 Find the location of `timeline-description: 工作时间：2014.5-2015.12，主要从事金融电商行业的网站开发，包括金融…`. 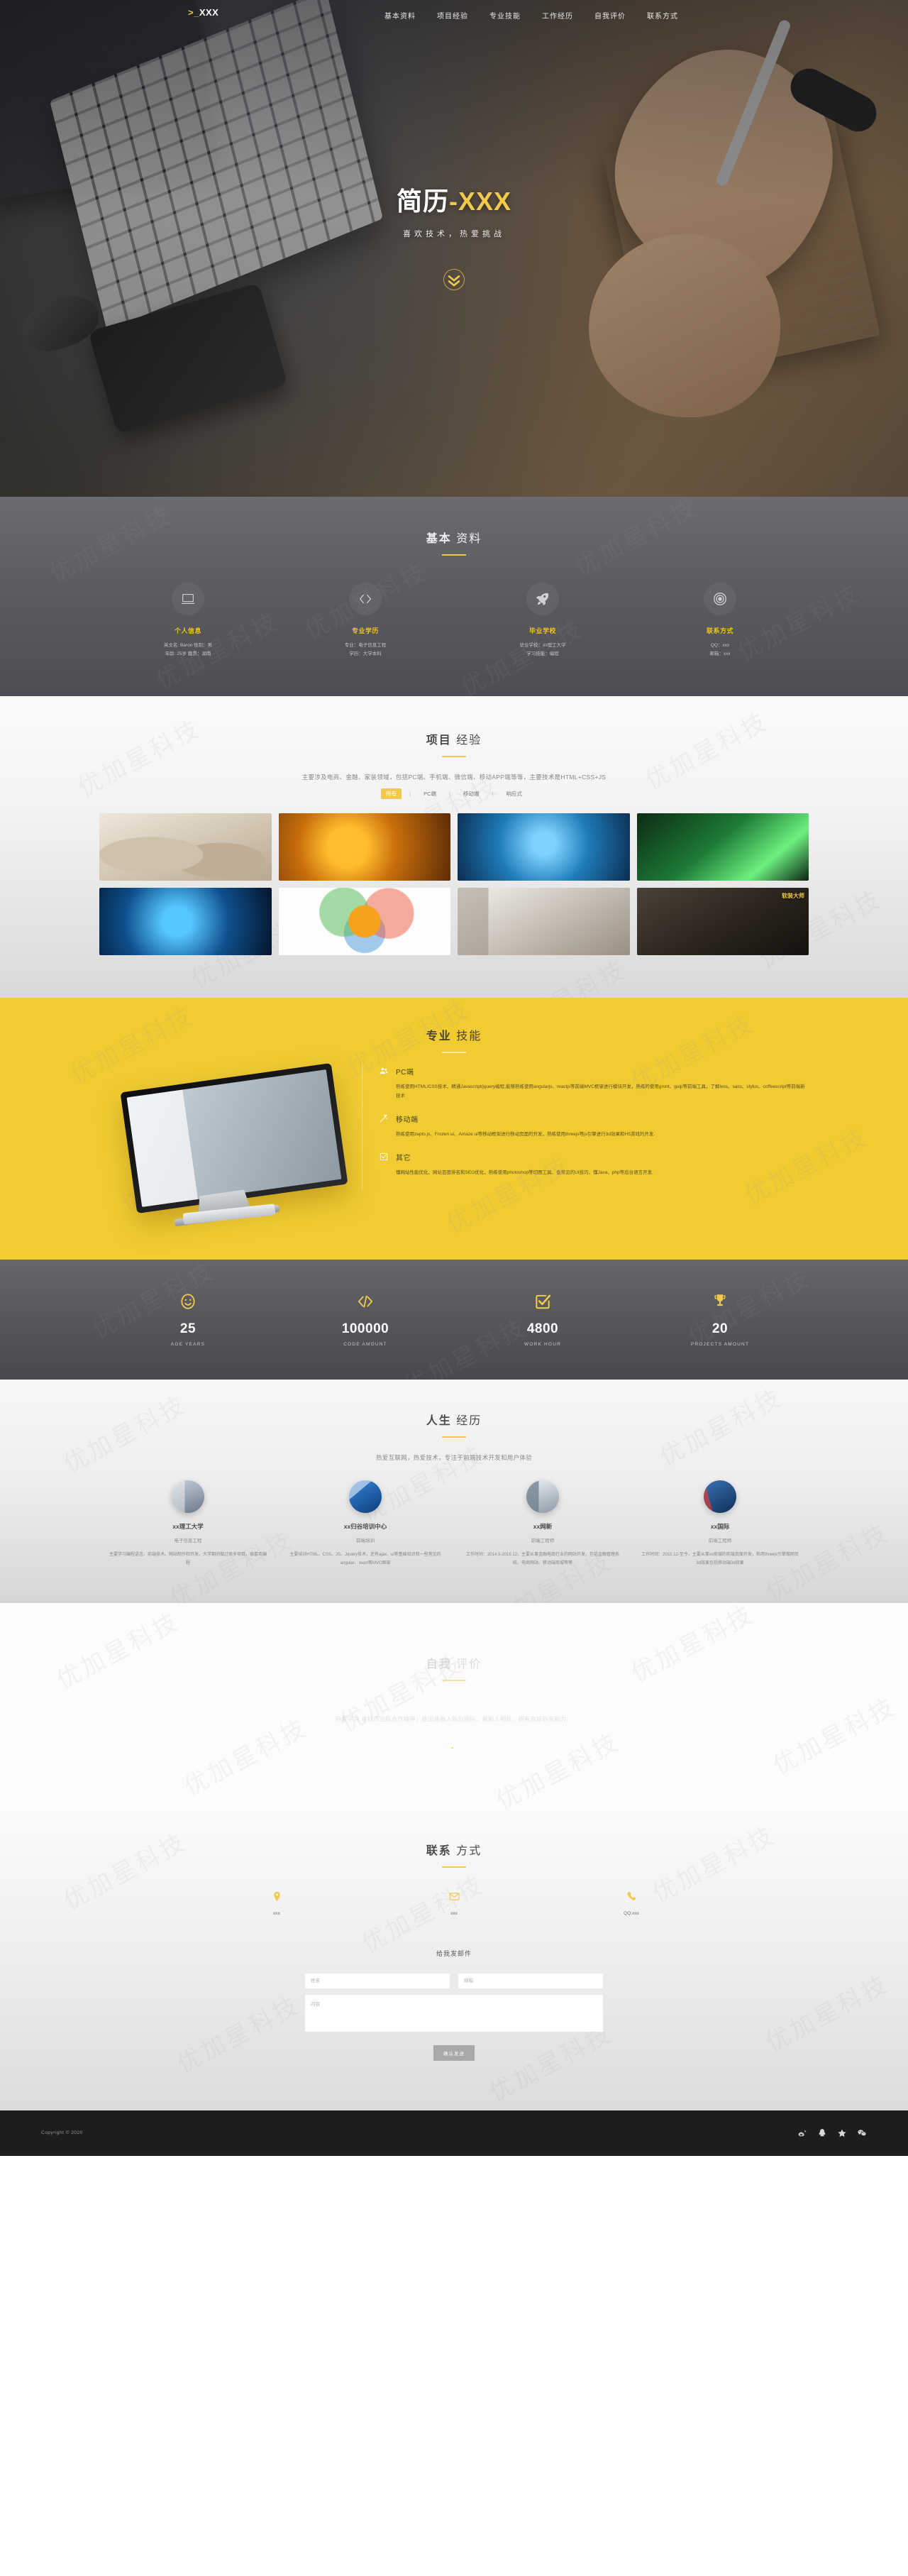

timeline-description: 工作时间：2014.5-2015.12，主要从事金融电商行业的网站开发，包括金融… is located at coordinates (542, 1558).